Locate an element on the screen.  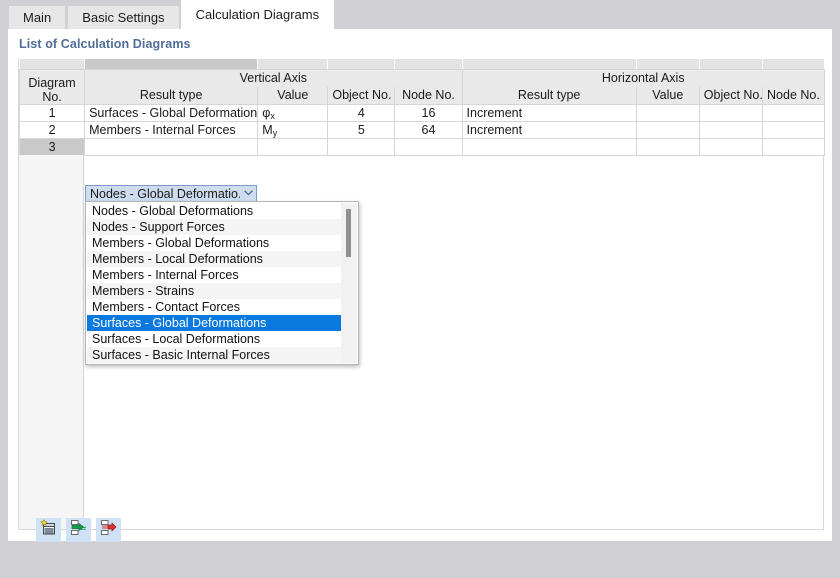
cell-horizontal-result-type is located at coordinates (549, 147).